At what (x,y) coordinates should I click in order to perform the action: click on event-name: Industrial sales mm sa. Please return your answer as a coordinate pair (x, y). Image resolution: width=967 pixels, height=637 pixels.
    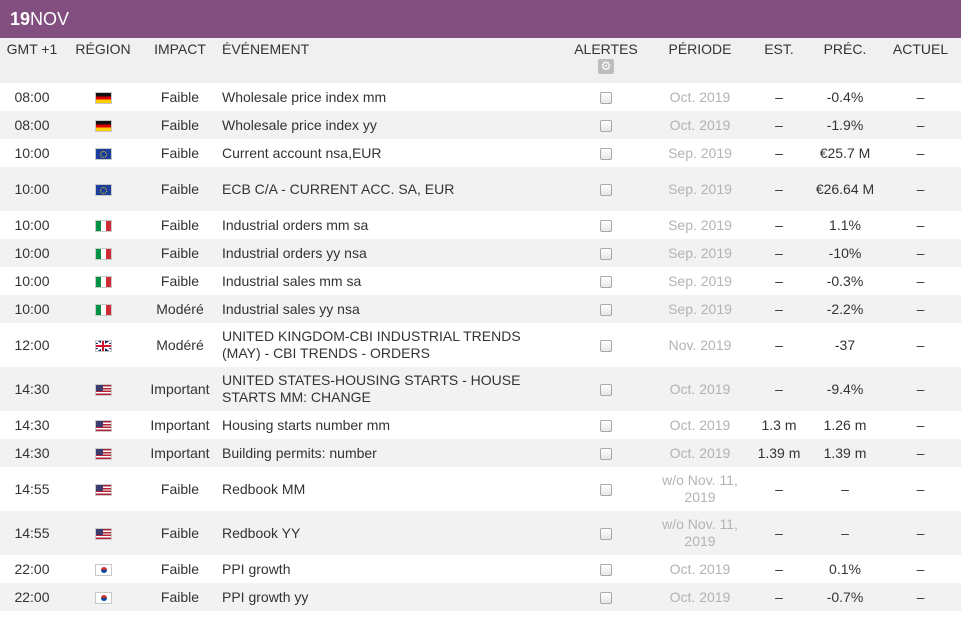
    Looking at the image, I should click on (389, 281).